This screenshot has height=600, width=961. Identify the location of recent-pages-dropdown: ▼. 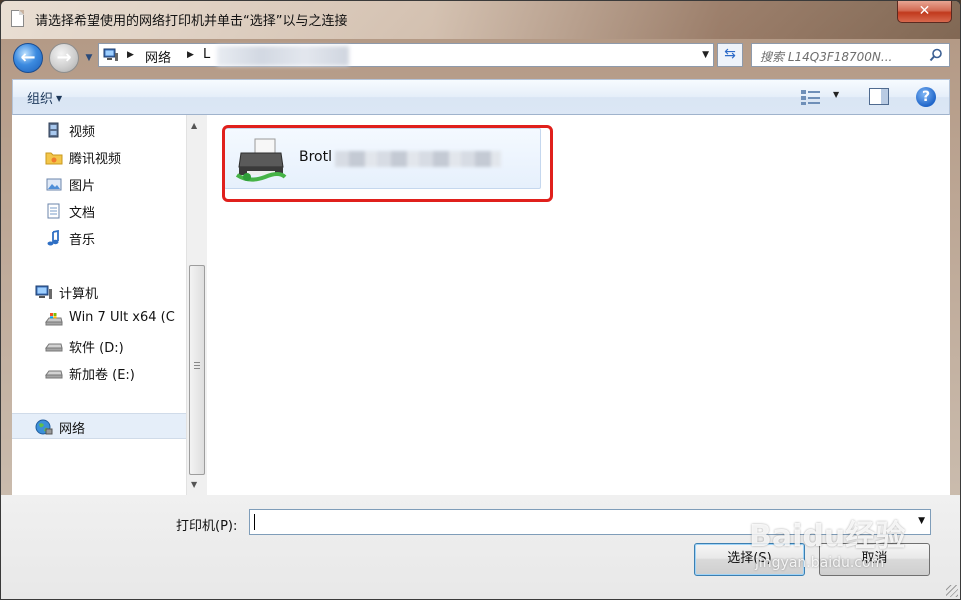
(89, 58).